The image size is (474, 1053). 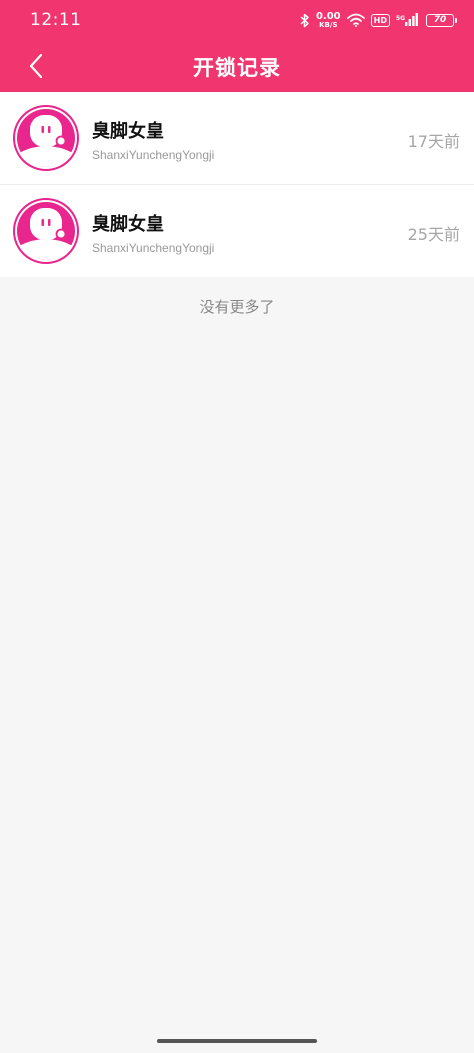 What do you see at coordinates (328, 24) in the screenshot?
I see `net-speed-unit: KB/S` at bounding box center [328, 24].